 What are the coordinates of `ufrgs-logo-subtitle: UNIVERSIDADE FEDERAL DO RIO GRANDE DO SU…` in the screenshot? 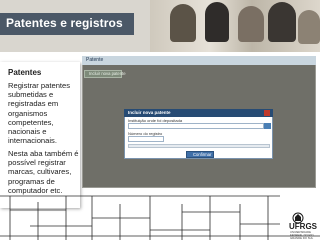 It's located at (302, 235).